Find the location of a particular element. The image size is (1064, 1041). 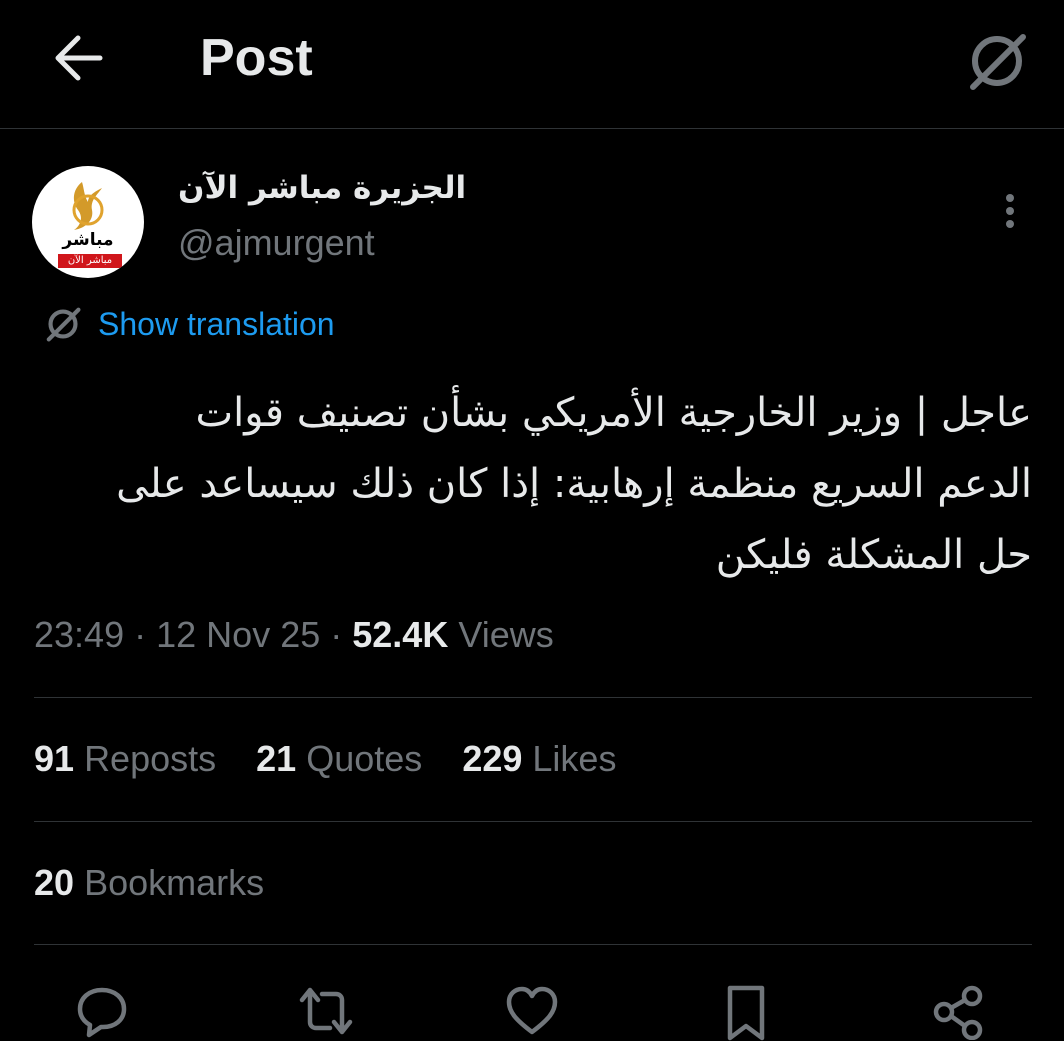

quotes-stat: 21 Quotes is located at coordinates (339, 759).